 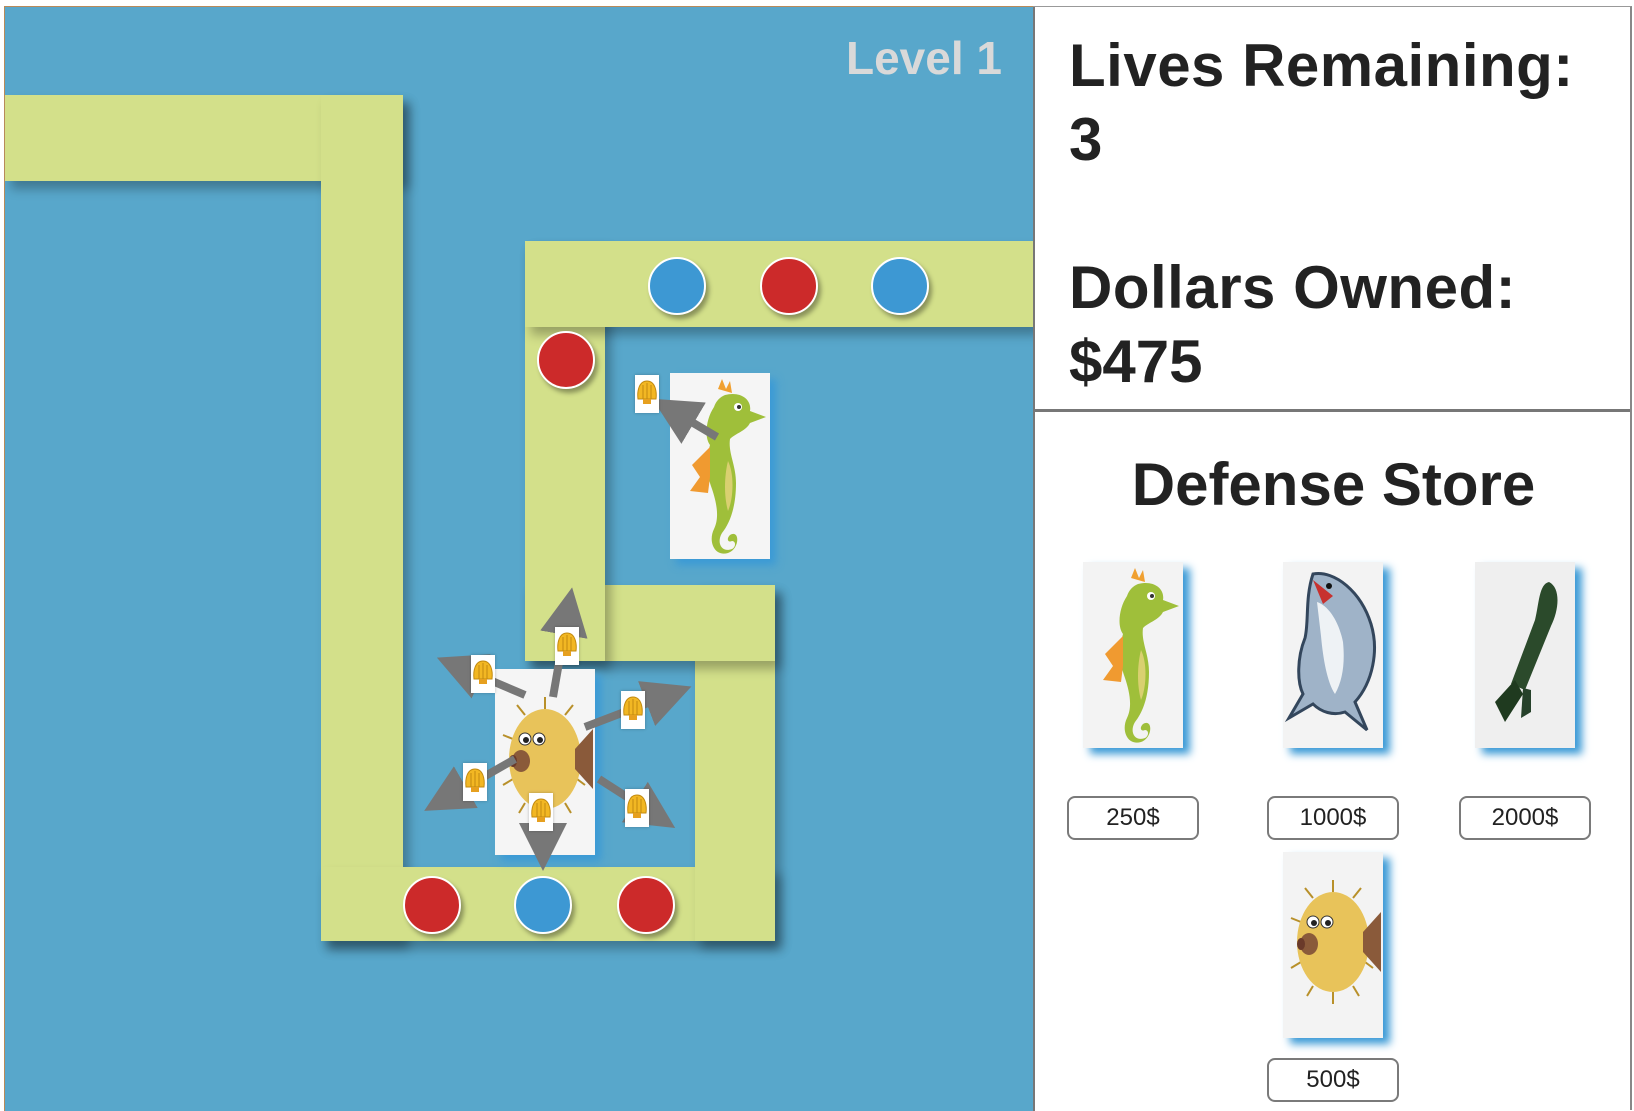 What do you see at coordinates (1086, 139) in the screenshot?
I see `lives-value: 3` at bounding box center [1086, 139].